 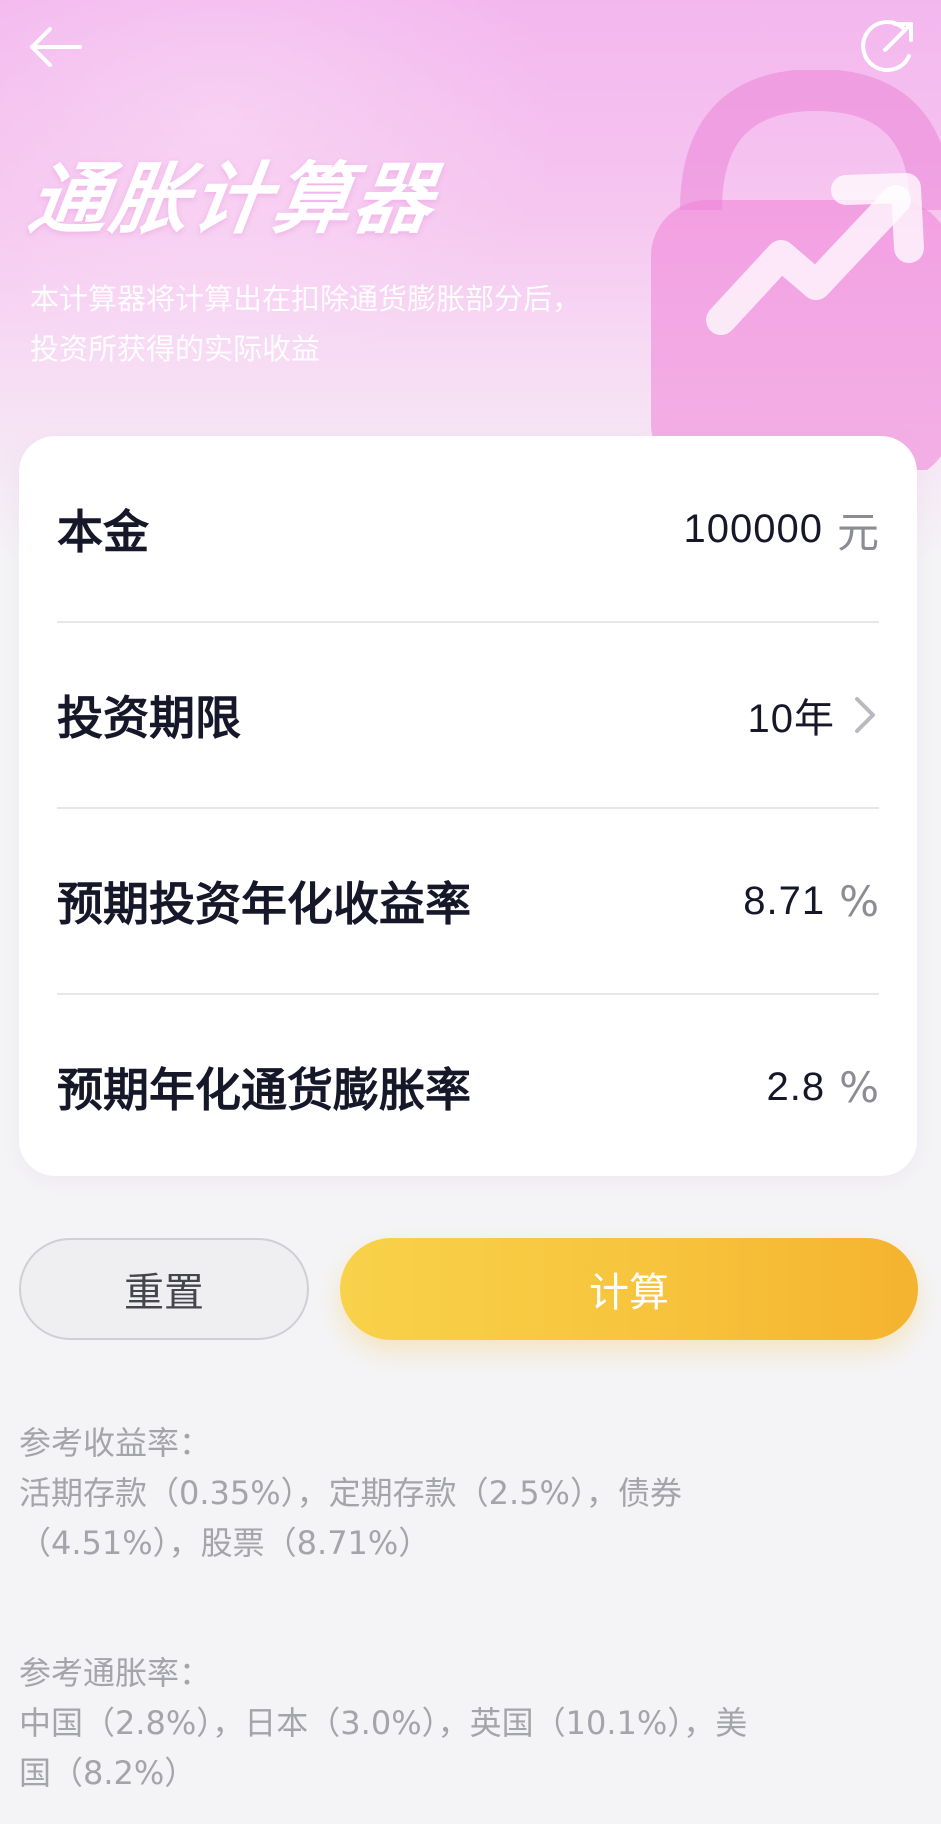 I want to click on inflation-rate-unit: %, so click(x=859, y=1087).